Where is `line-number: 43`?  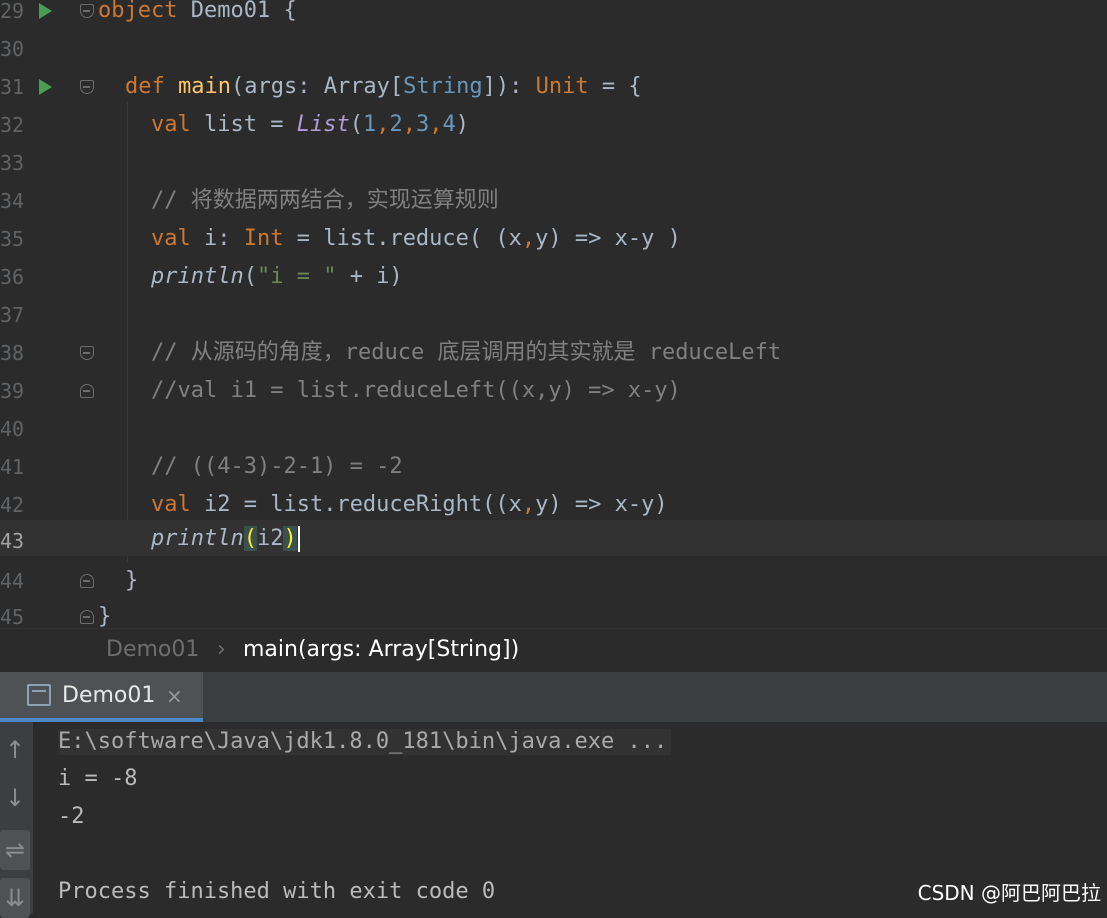 line-number: 43 is located at coordinates (12, 541).